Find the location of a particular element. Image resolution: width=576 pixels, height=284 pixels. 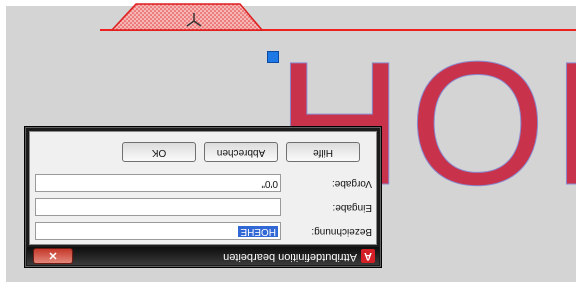

ok-button: OK is located at coordinates (159, 152).